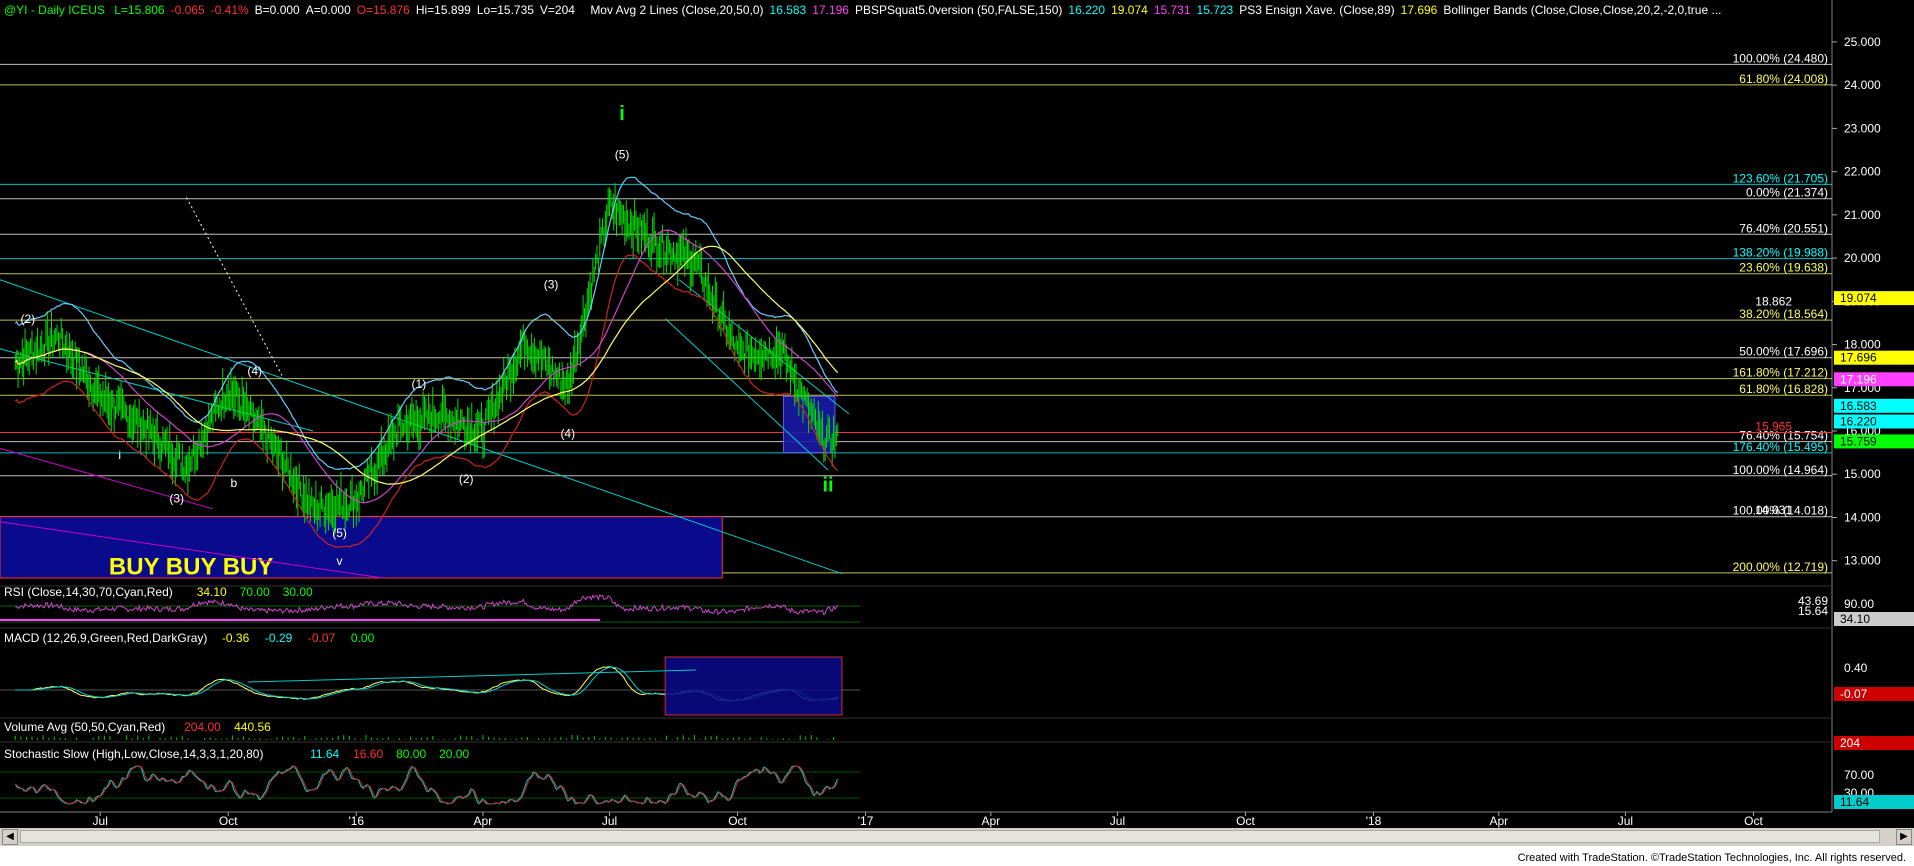  What do you see at coordinates (1374, 821) in the screenshot?
I see `x-tick-label: '18` at bounding box center [1374, 821].